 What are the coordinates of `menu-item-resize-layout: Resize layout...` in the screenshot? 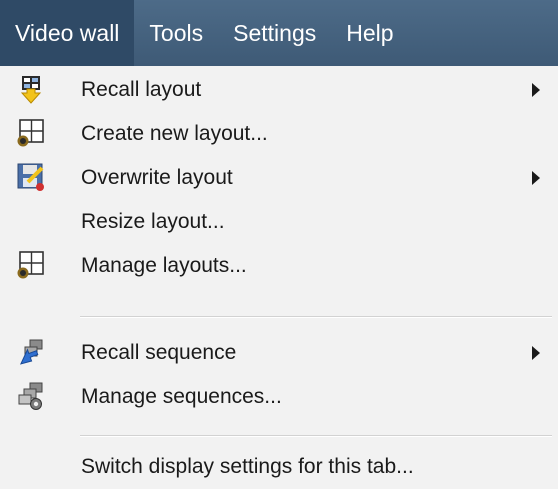 It's located at (279, 222).